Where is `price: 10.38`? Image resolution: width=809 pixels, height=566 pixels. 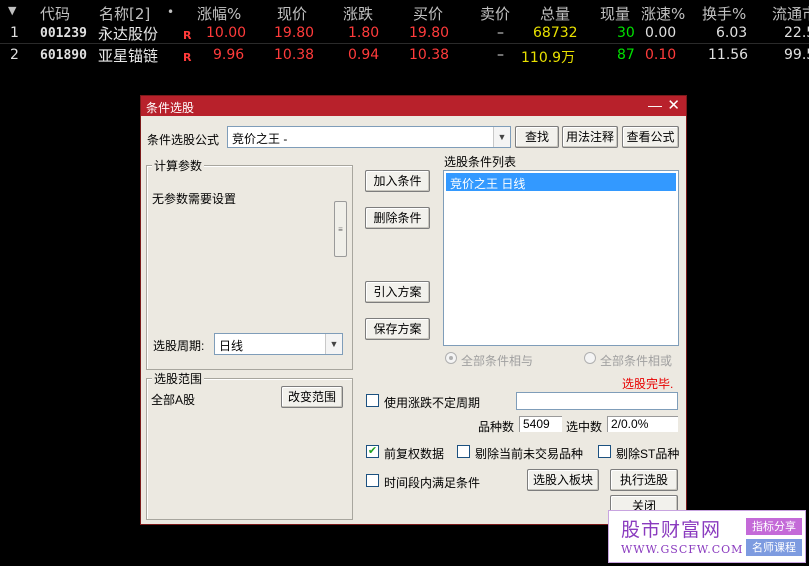
price: 10.38 is located at coordinates (294, 55).